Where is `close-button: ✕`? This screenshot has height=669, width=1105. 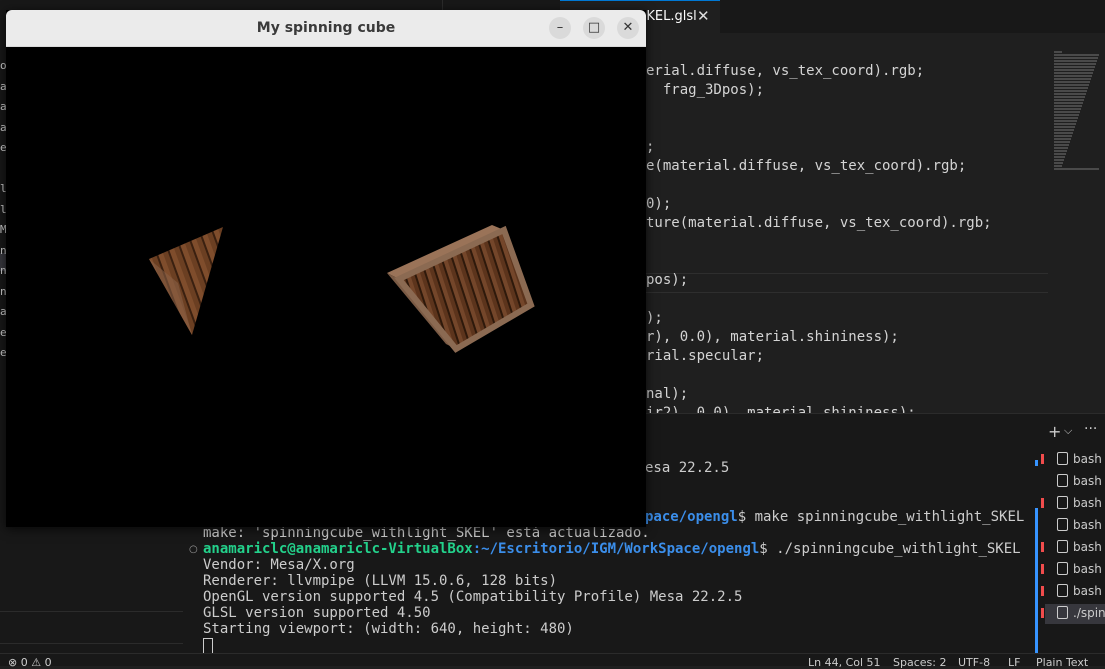
close-button: ✕ is located at coordinates (628, 28).